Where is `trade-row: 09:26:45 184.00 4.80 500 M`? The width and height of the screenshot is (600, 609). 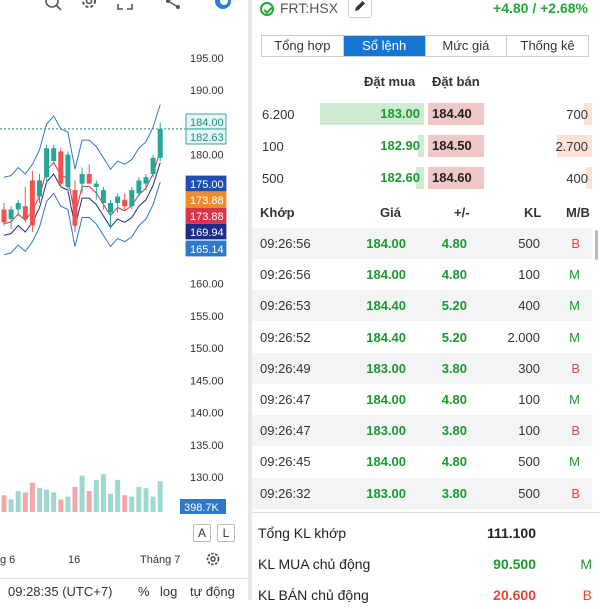
trade-row: 09:26:45 184.00 4.80 500 M is located at coordinates (422, 461).